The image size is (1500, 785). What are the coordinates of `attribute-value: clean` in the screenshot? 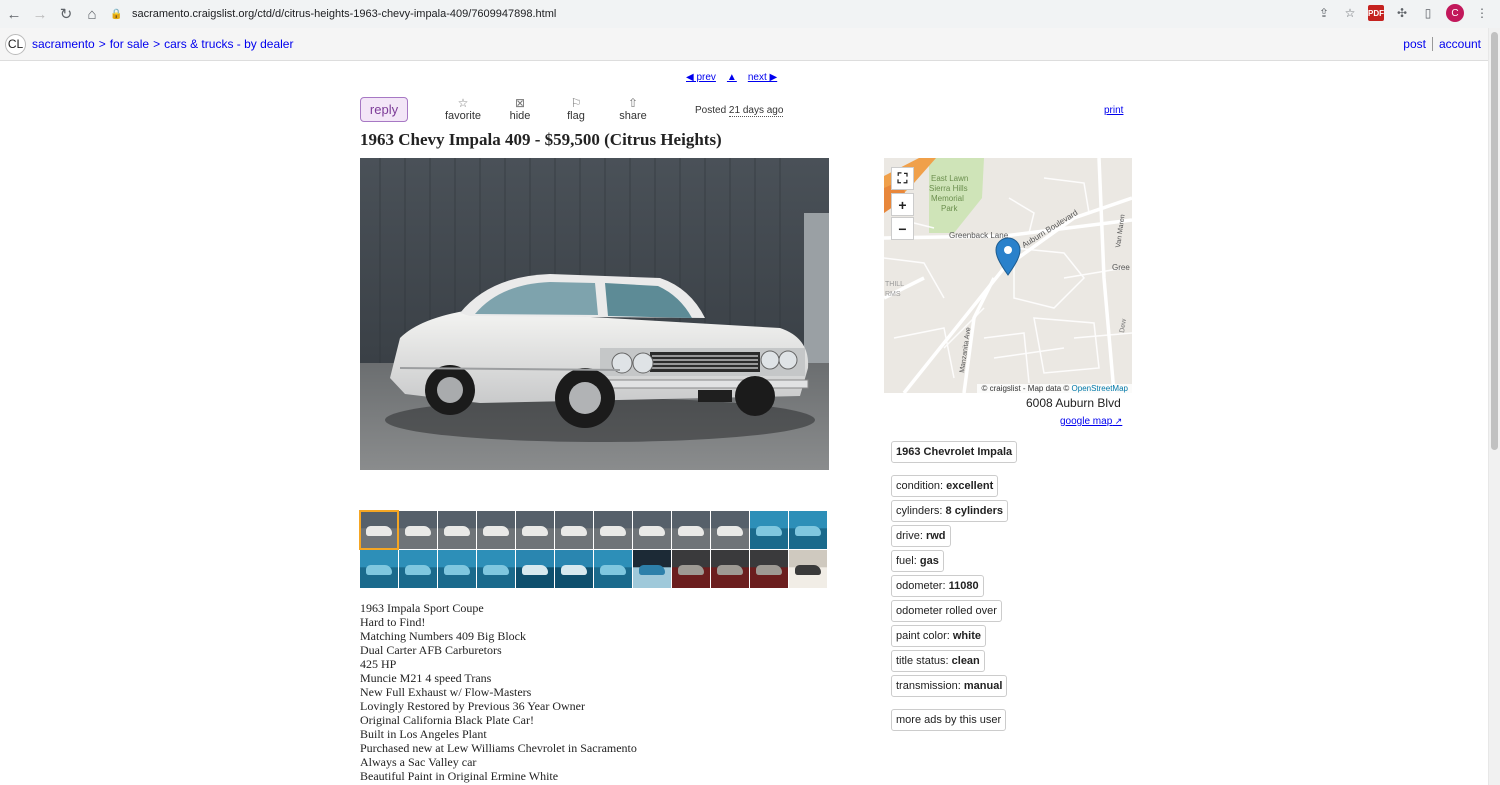 It's located at (965, 661).